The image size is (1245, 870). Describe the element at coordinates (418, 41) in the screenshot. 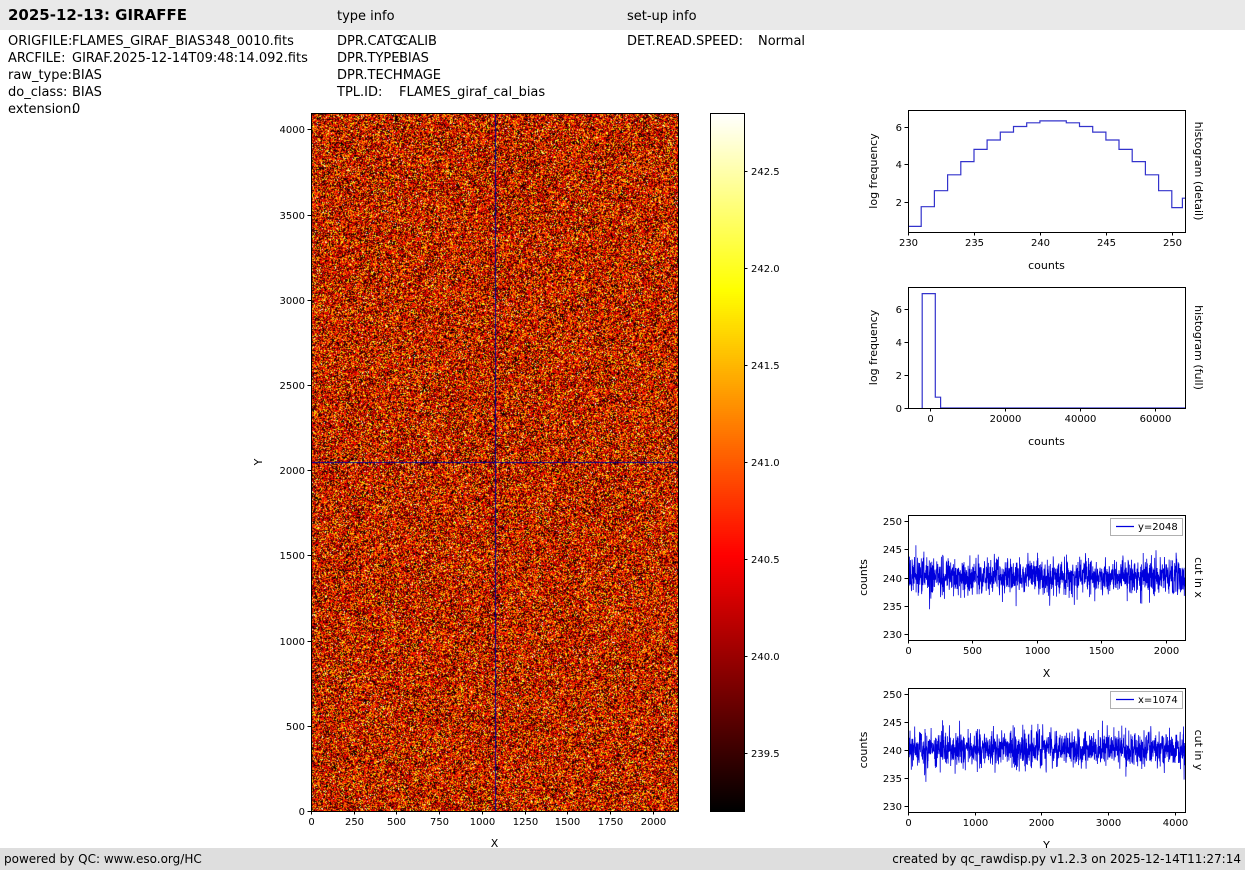

I see `field-value: CALIB` at that location.